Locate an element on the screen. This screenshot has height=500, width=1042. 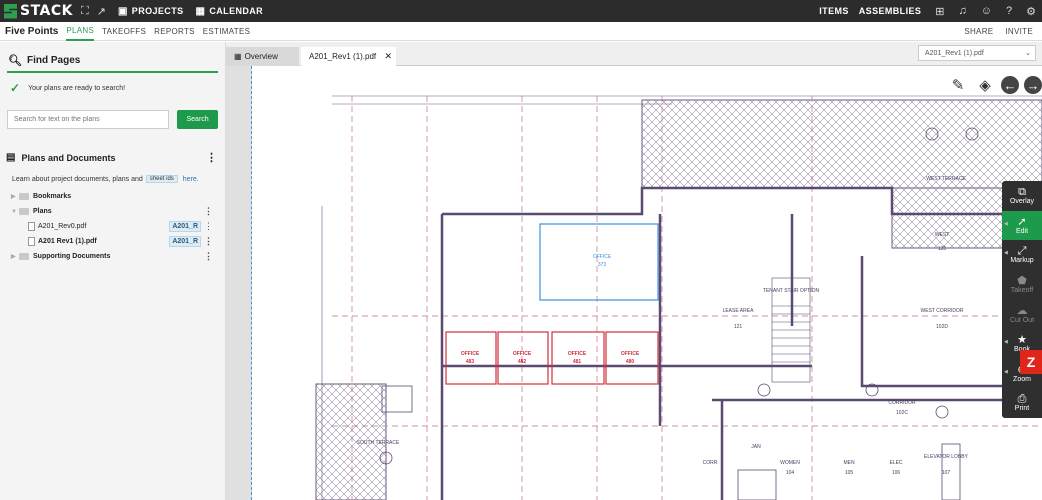
women-label: WOMEN is located at coordinates (790, 463).